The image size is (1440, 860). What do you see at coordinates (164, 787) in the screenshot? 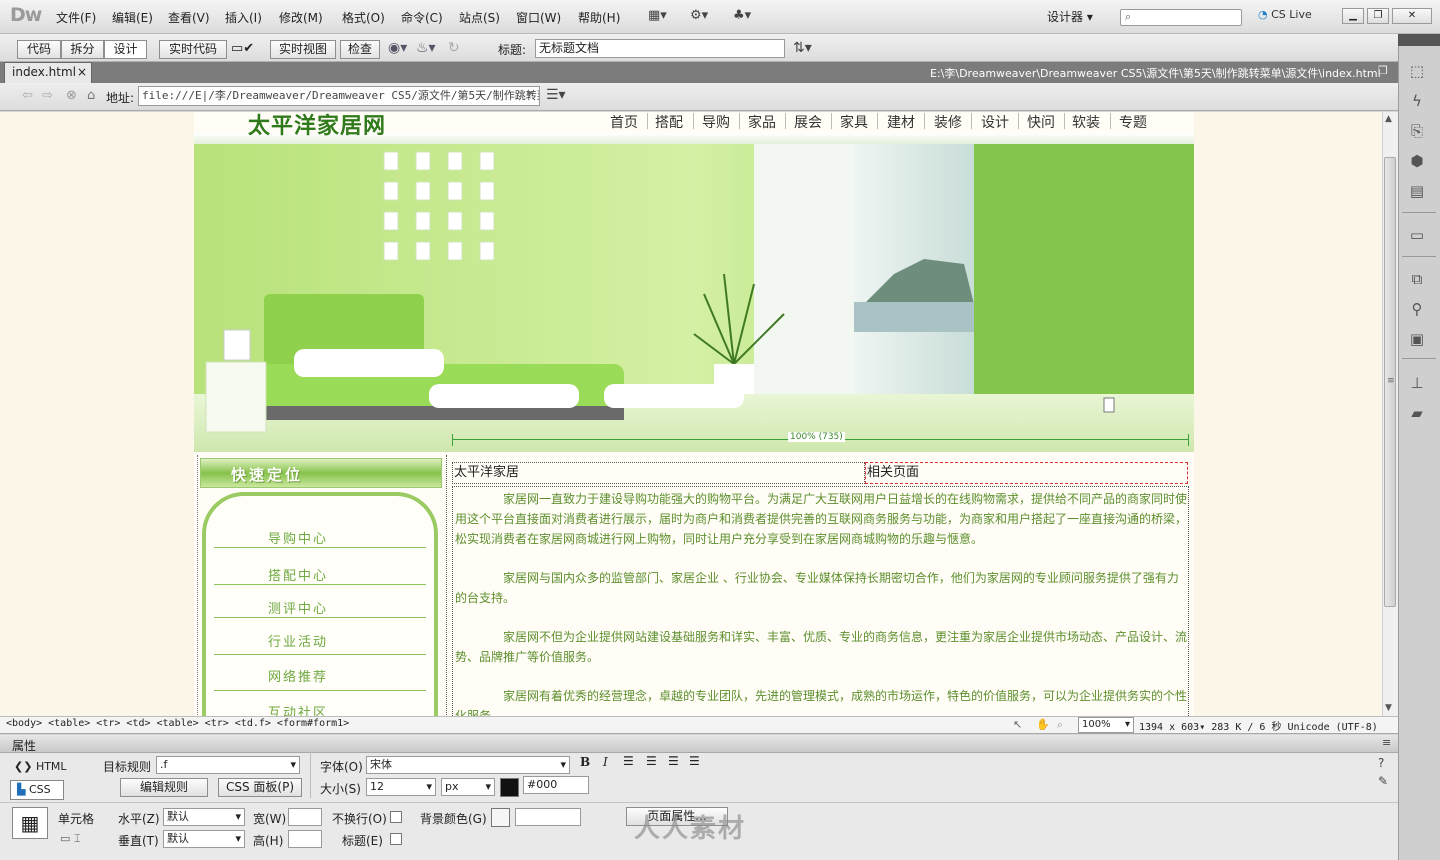
I see `edit-rule-button: 编辑规则` at bounding box center [164, 787].